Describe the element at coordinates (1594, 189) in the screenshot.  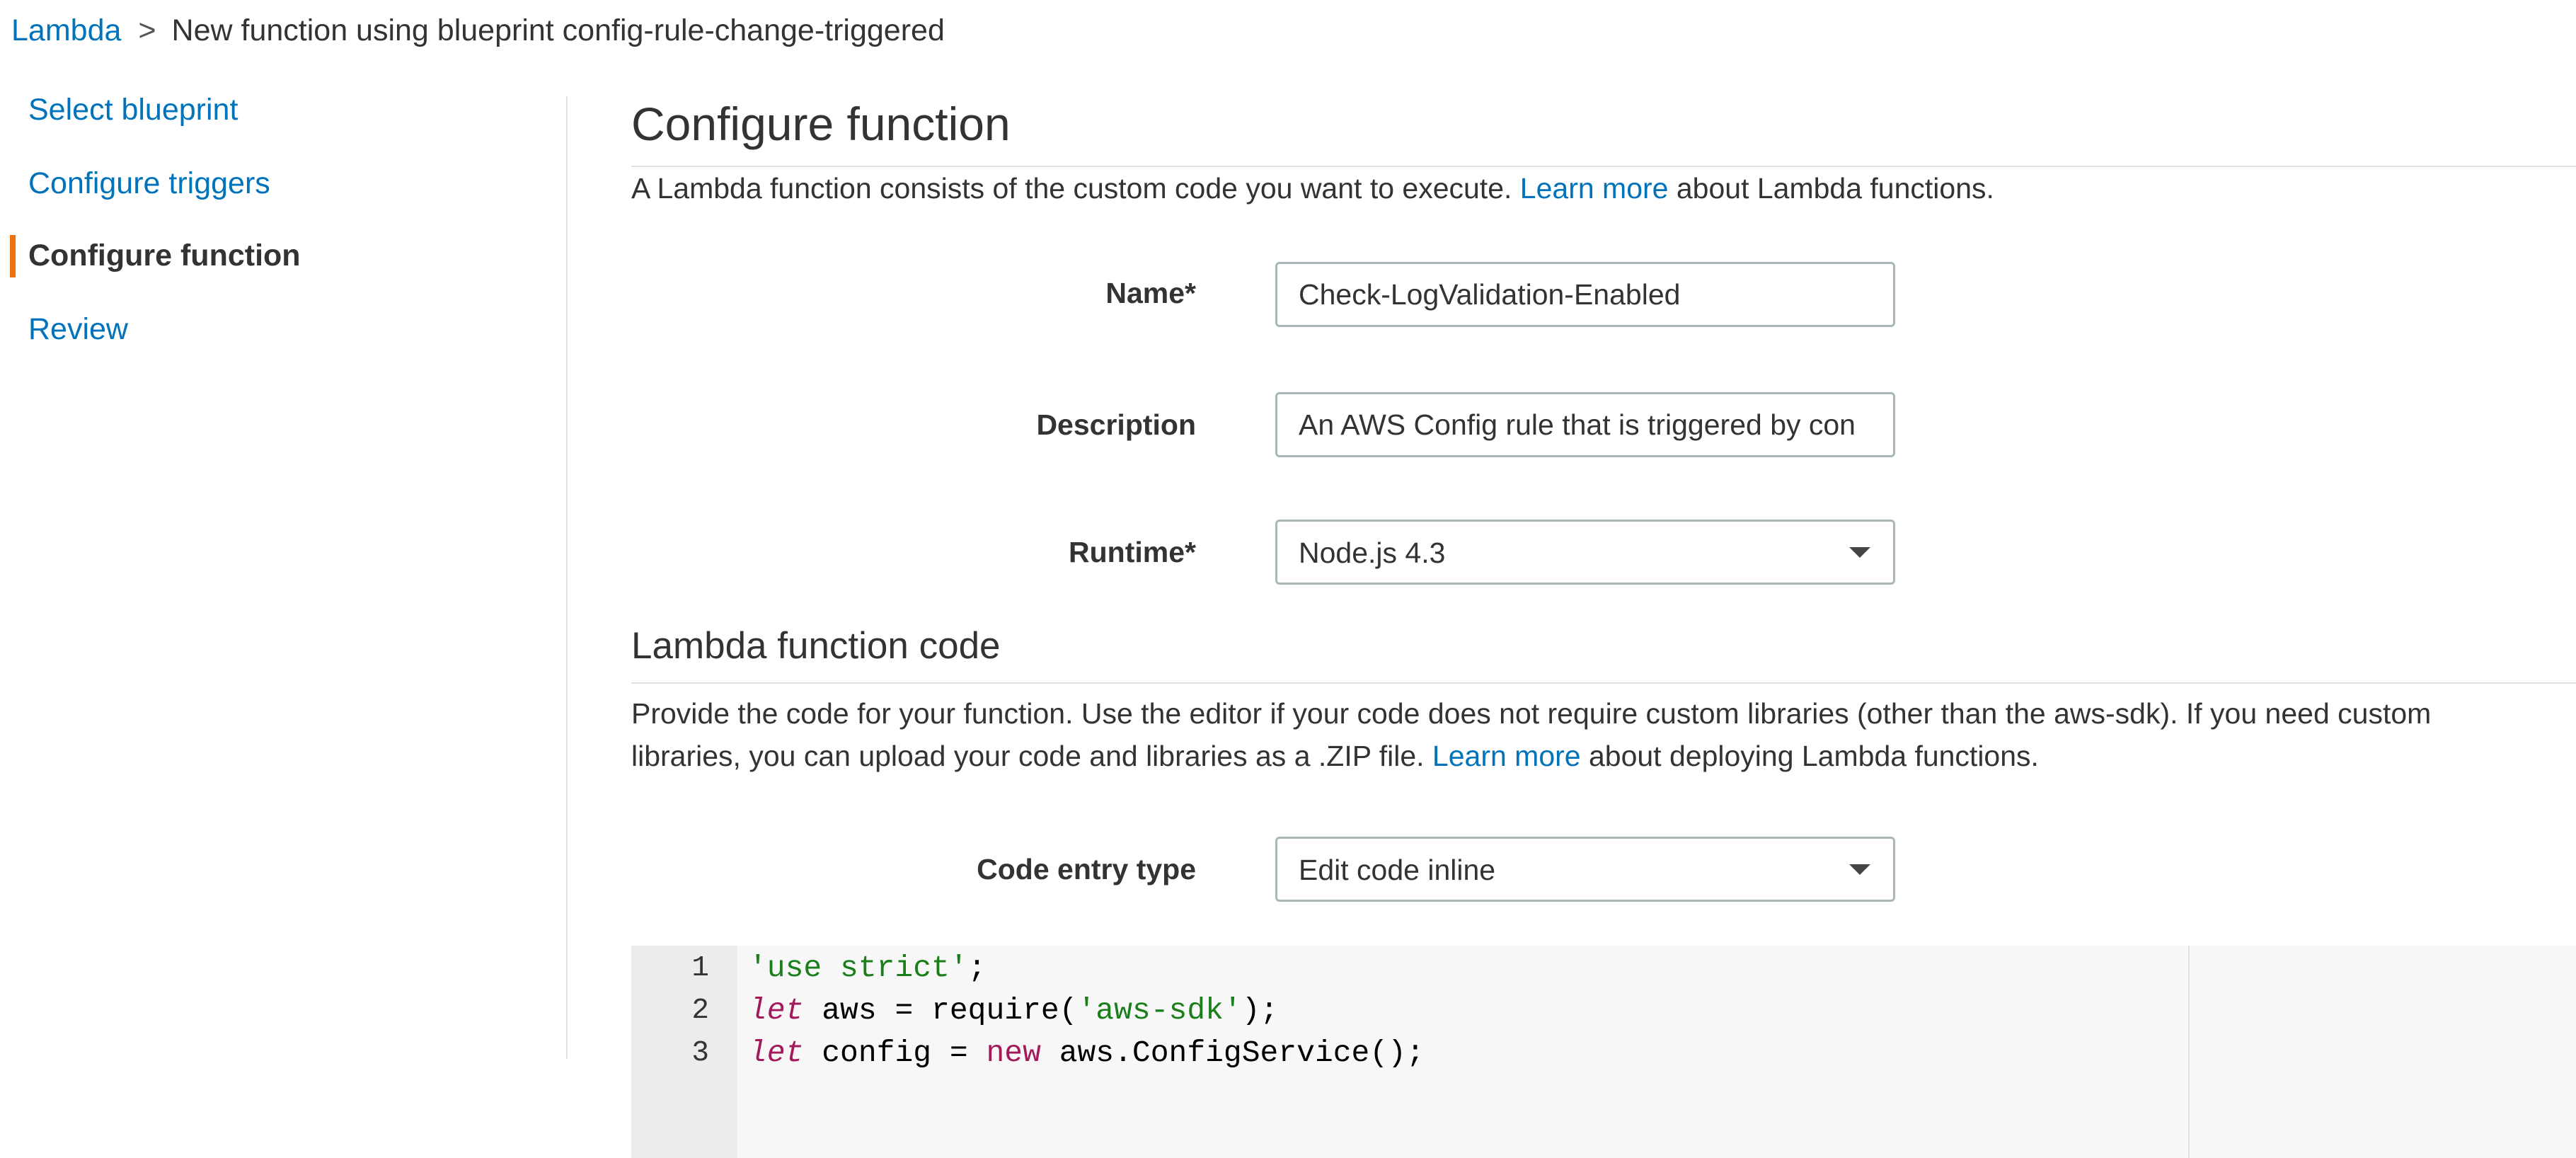
I see `learn-more-lambda-link: Learn more` at that location.